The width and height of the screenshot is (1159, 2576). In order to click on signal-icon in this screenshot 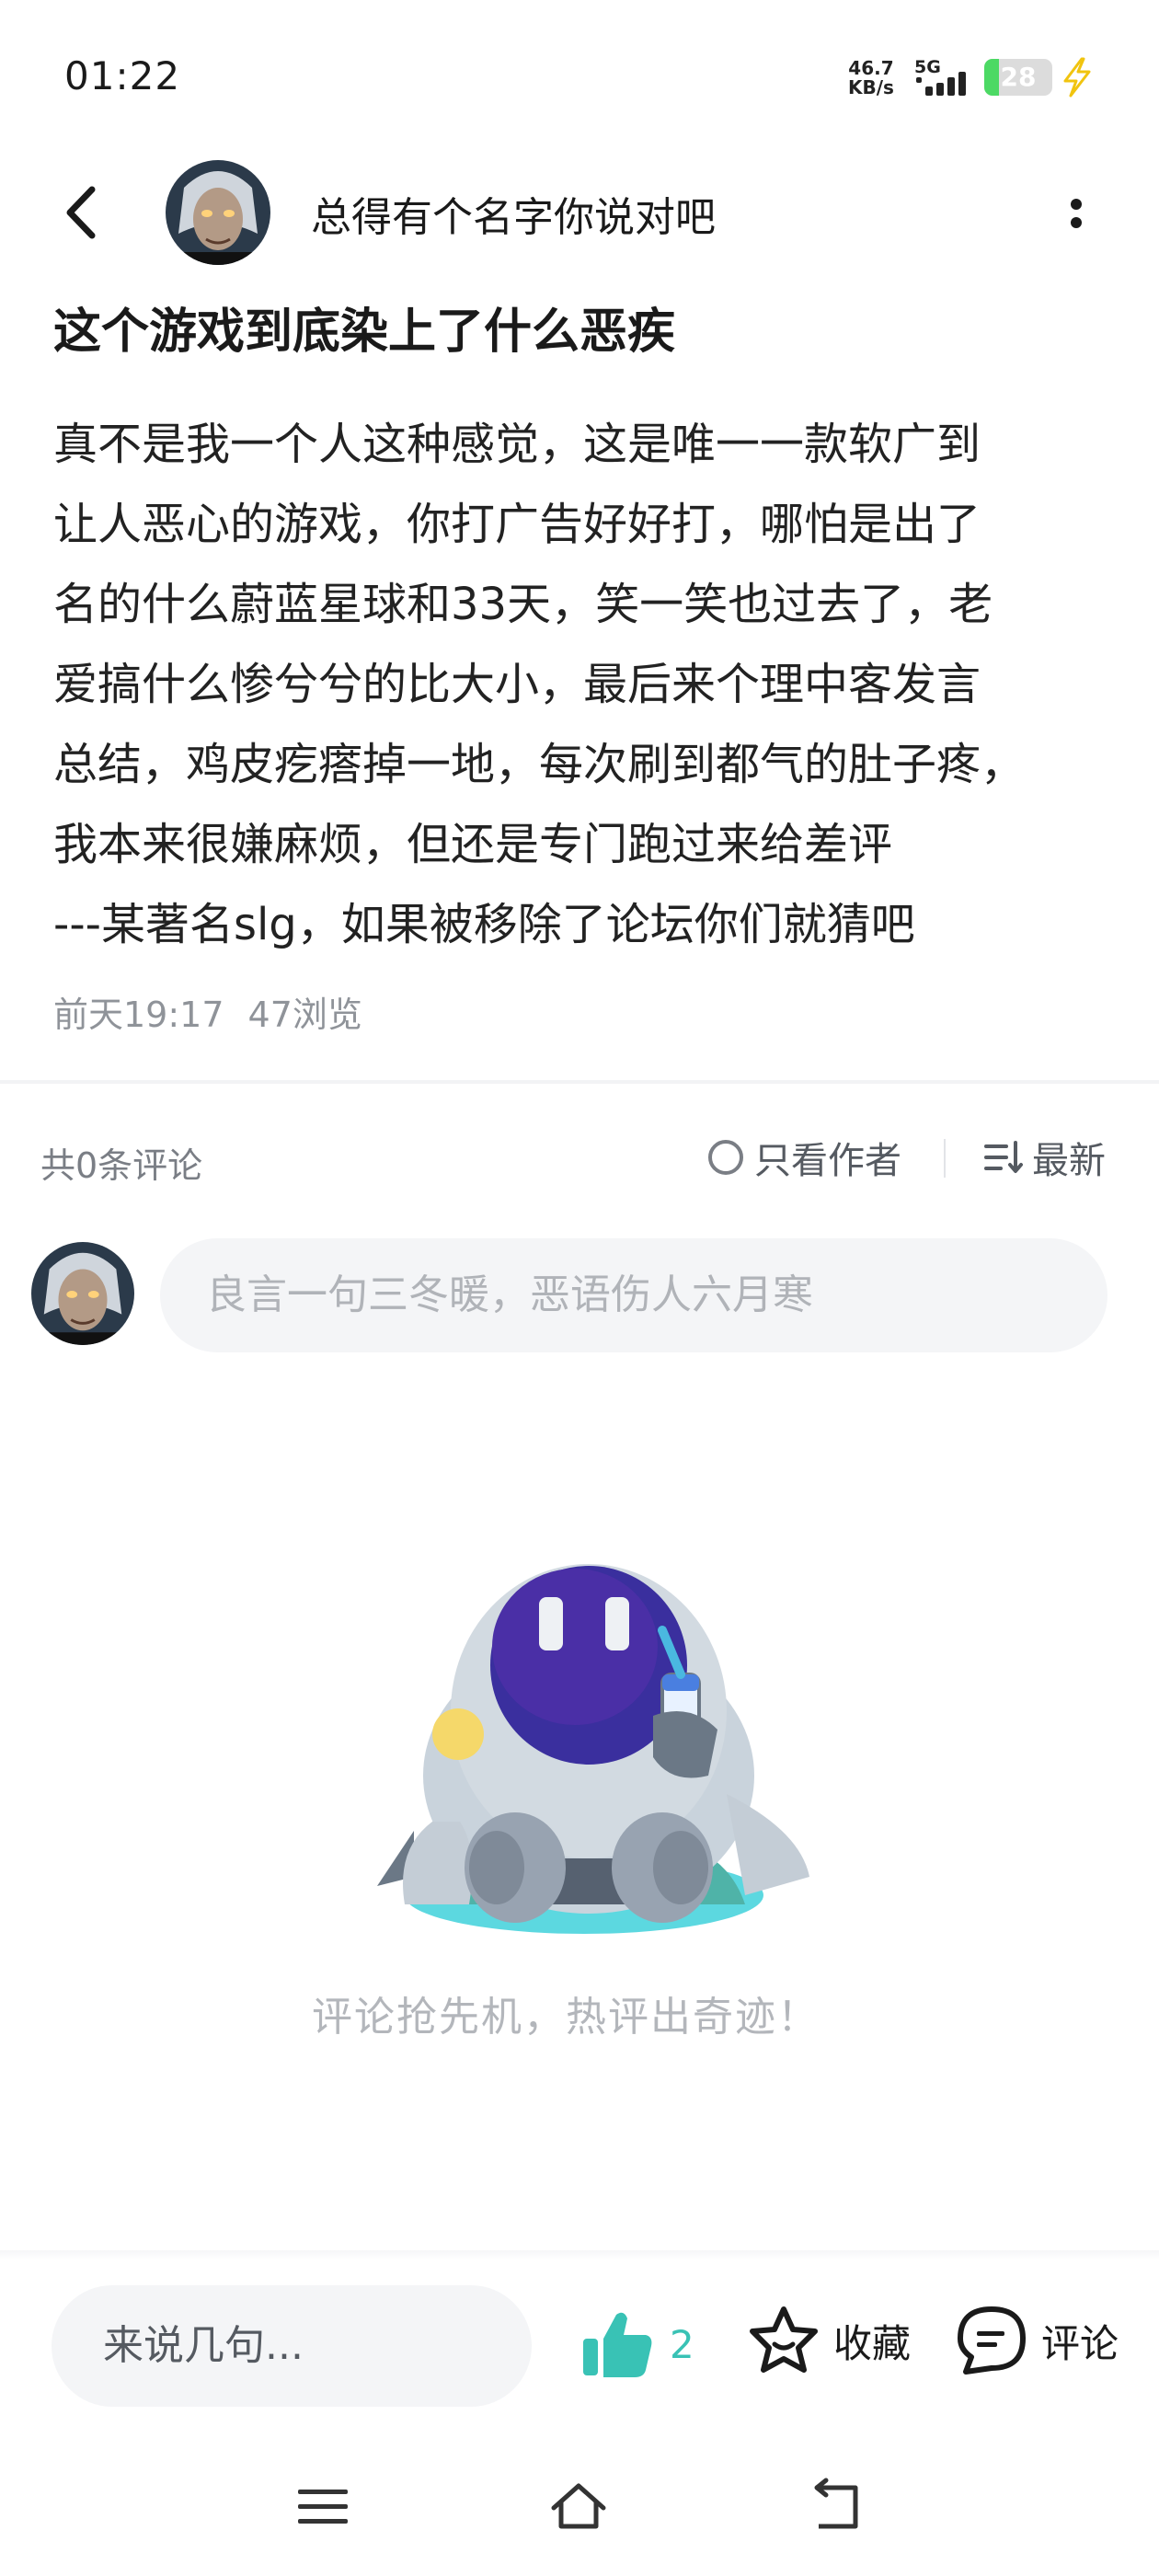, I will do `click(941, 84)`.